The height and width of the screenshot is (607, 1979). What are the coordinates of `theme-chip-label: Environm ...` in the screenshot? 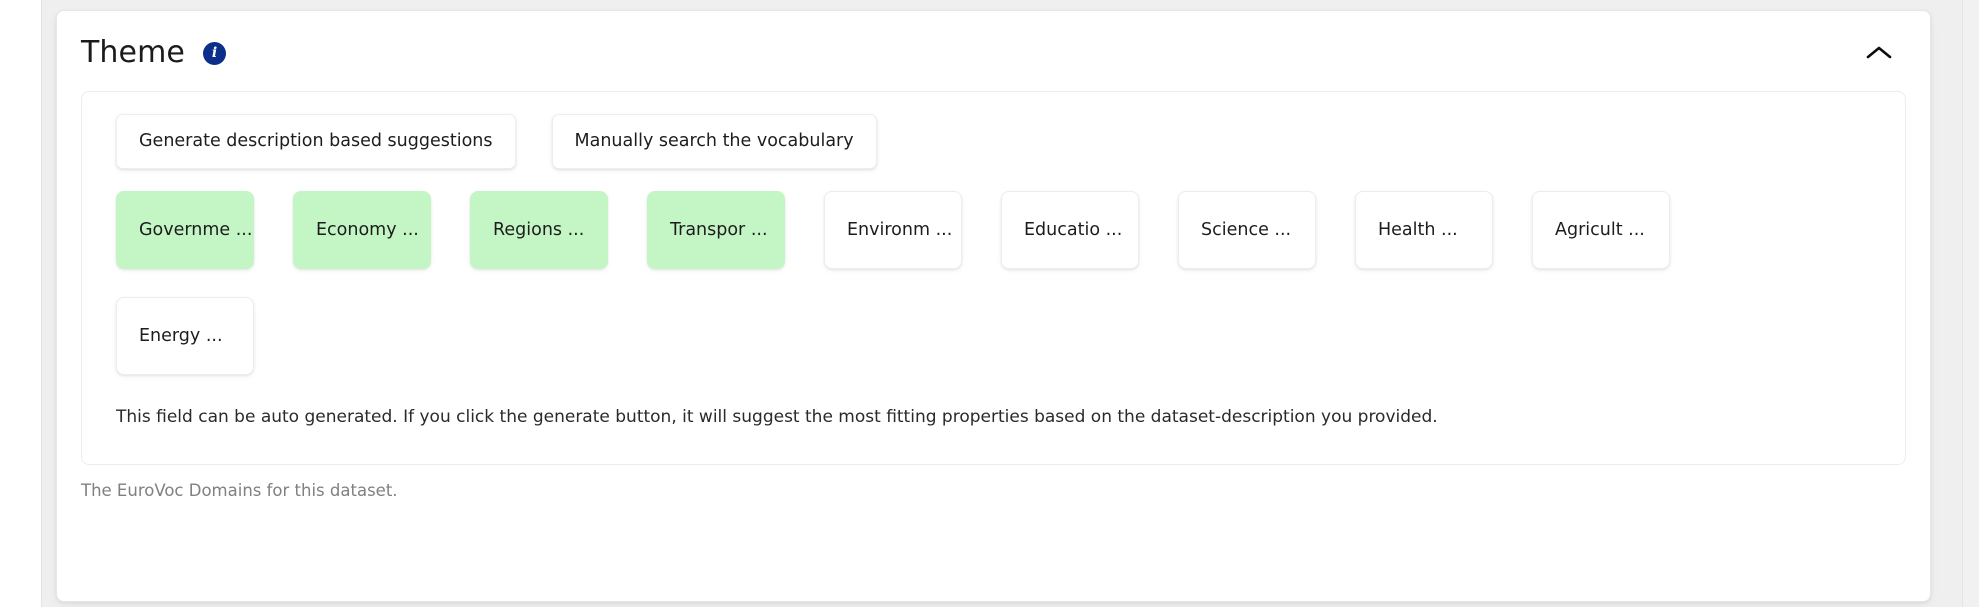 It's located at (900, 230).